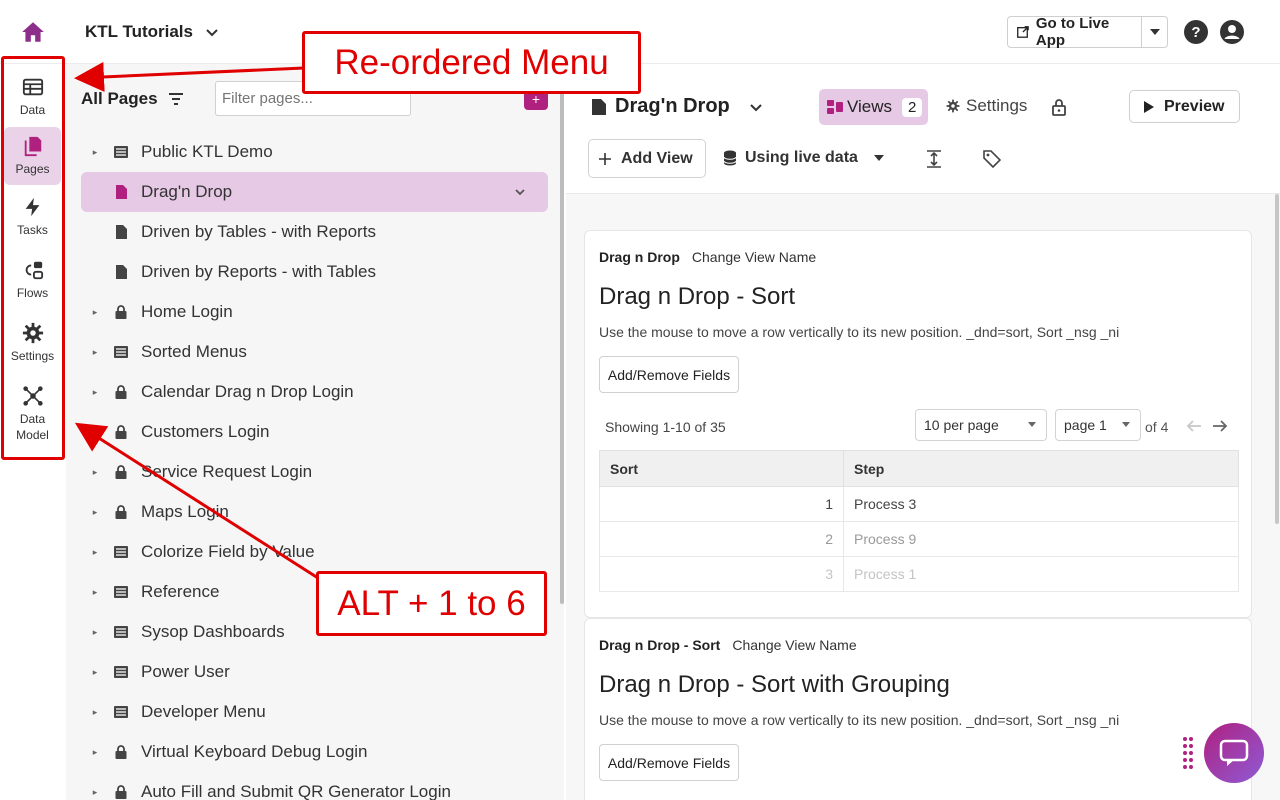 This screenshot has height=800, width=1280. I want to click on rail-item-settings: Settings, so click(32, 343).